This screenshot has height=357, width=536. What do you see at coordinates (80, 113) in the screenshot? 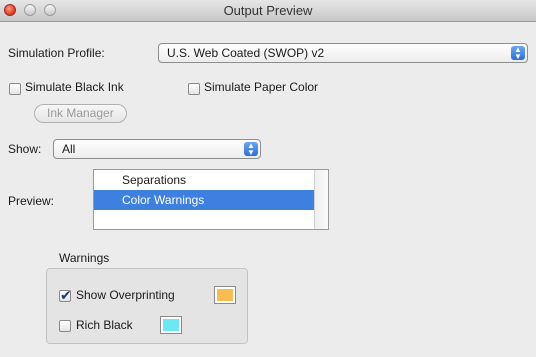
I see `ink-manager-button: Ink Manager` at bounding box center [80, 113].